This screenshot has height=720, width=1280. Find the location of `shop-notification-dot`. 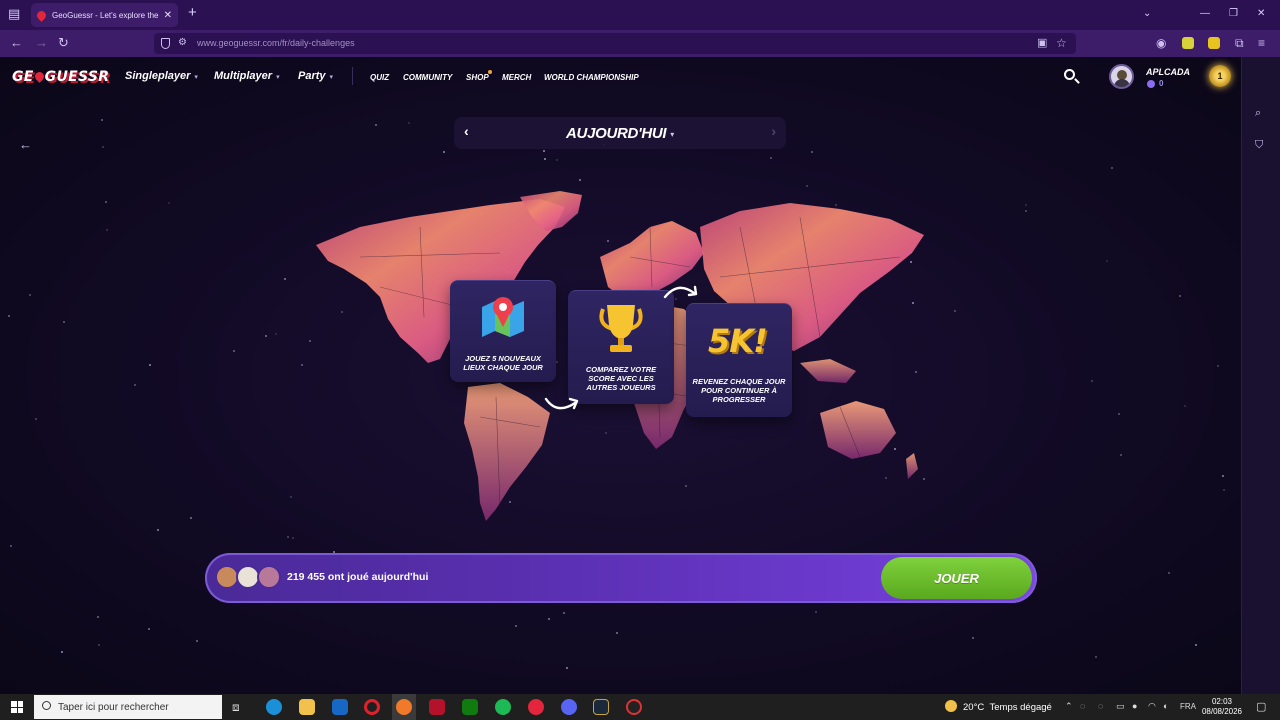

shop-notification-dot is located at coordinates (490, 72).